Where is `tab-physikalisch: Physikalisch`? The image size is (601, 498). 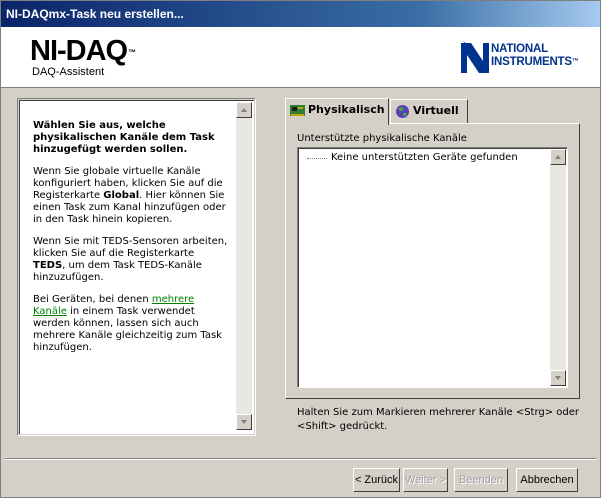
tab-physikalisch: Physikalisch is located at coordinates (337, 111).